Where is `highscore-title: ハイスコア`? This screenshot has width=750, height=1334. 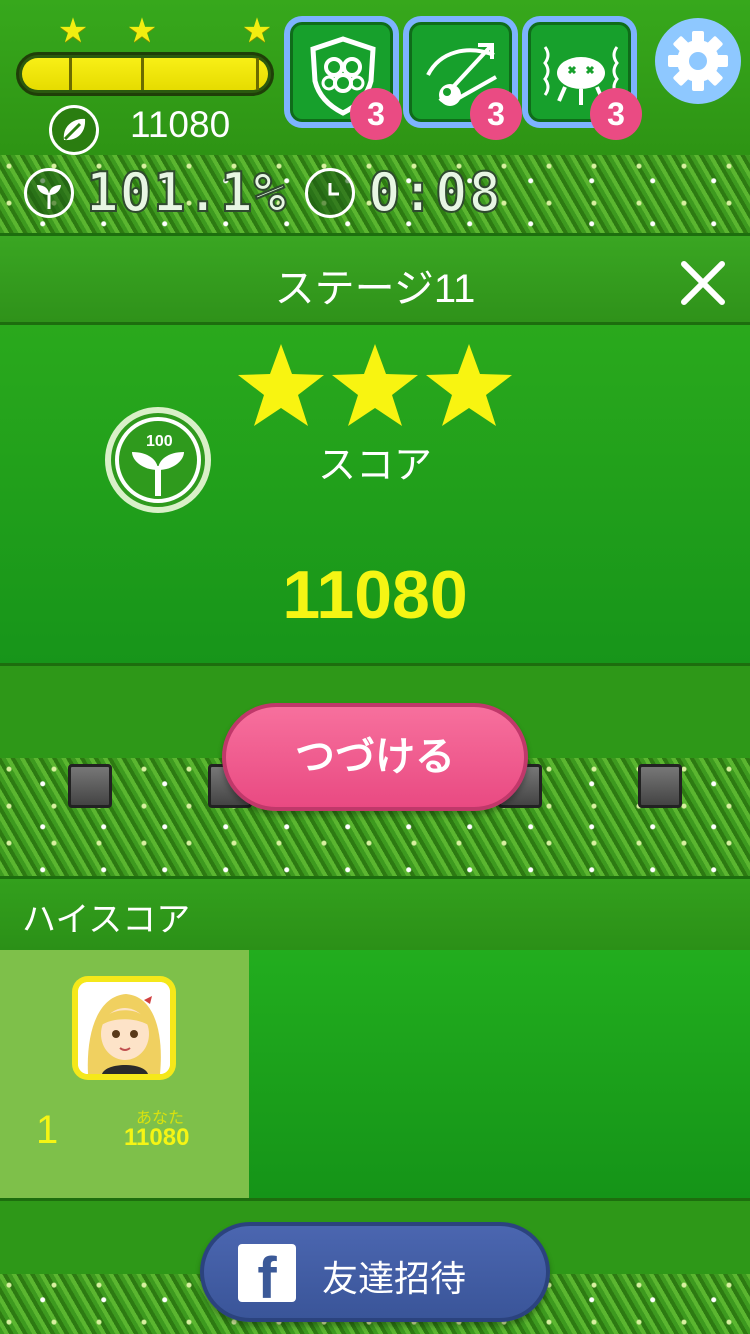 highscore-title: ハイスコア is located at coordinates (106, 920).